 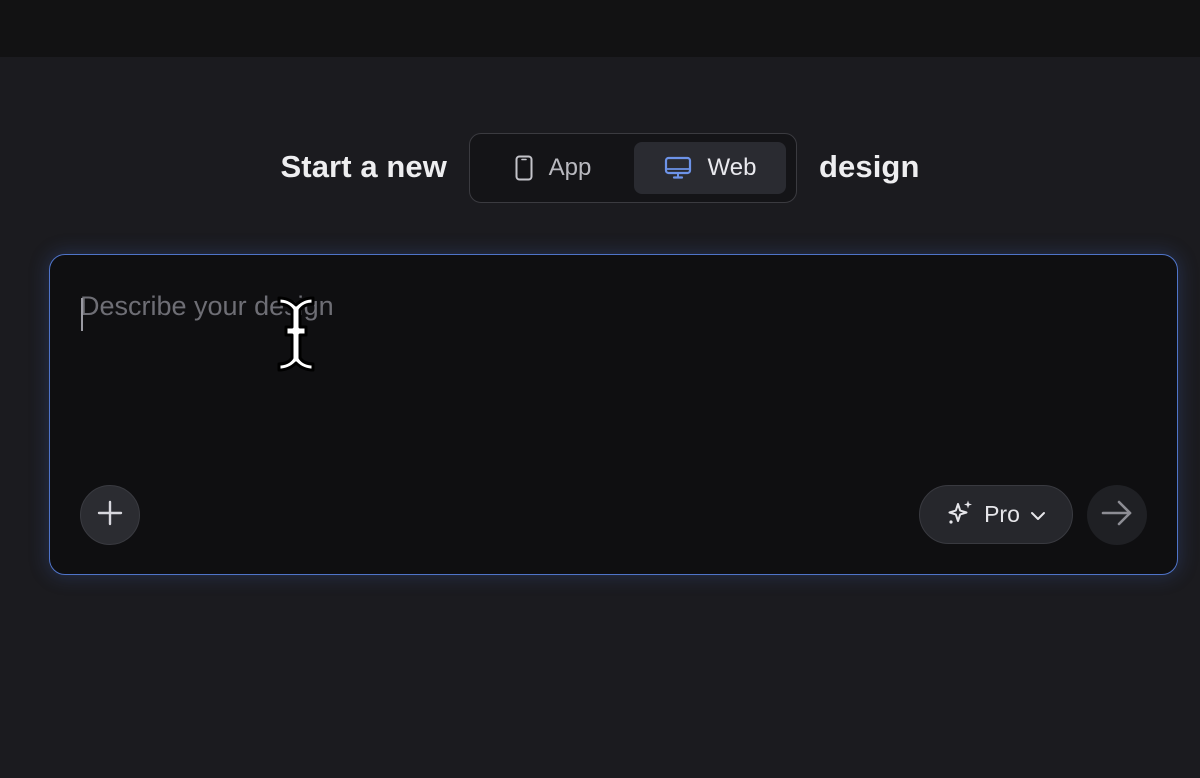 I want to click on toggle-option-app: App, so click(x=553, y=168).